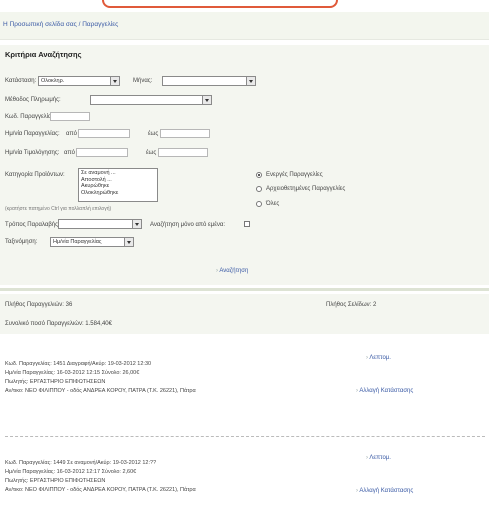 This screenshot has height=516, width=489. Describe the element at coordinates (53, 81) in the screenshot. I see `status-value: Ολοκληρ.` at that location.